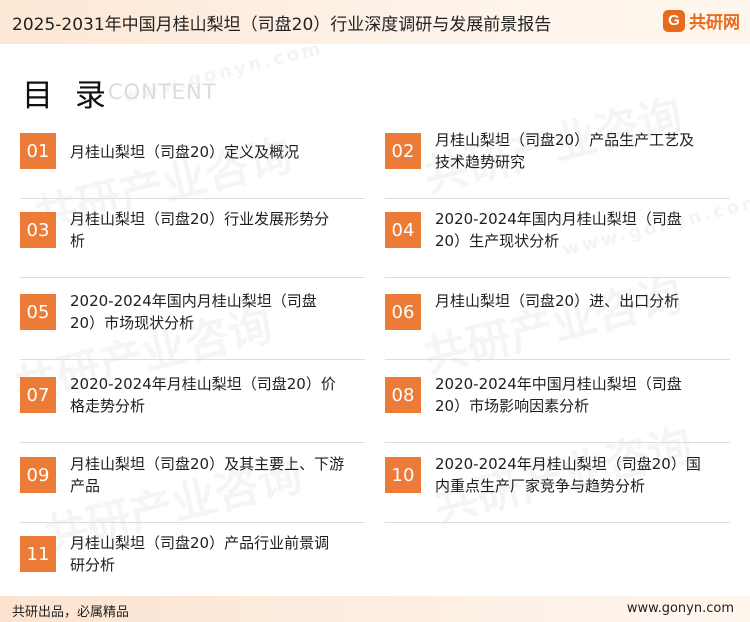 The image size is (750, 622). Describe the element at coordinates (565, 151) in the screenshot. I see `toc-item-title: 月桂山梨坦（司盘20）产品生产工艺及技术趋势研究` at that location.